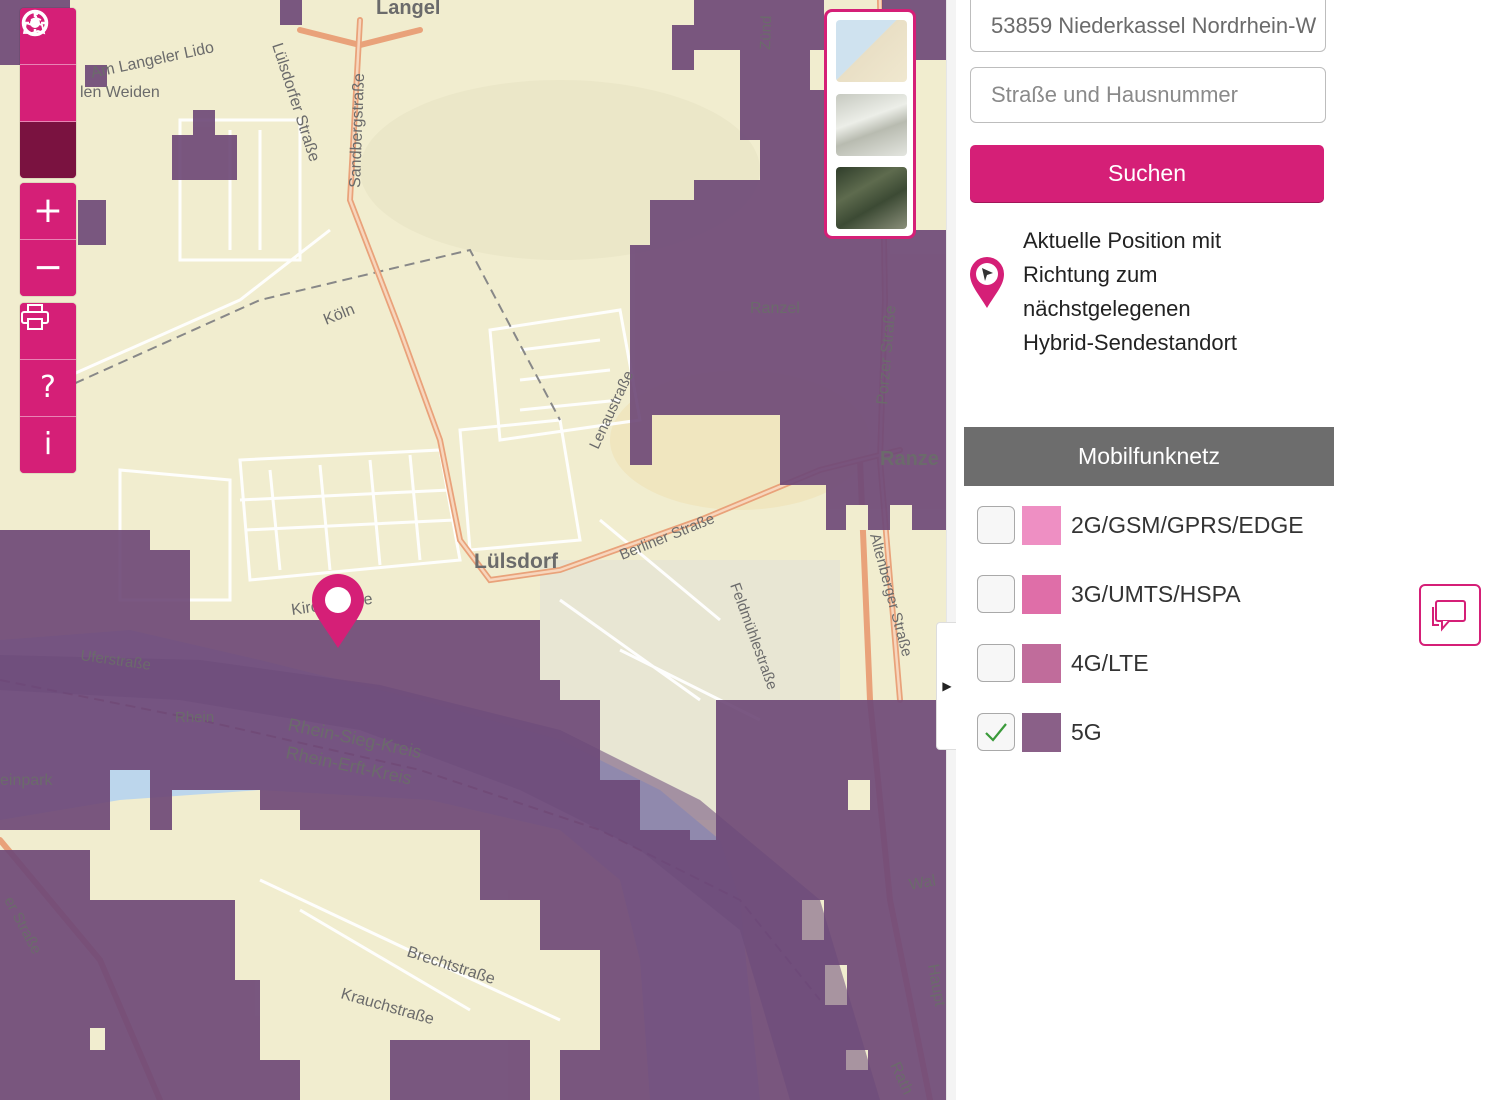 Image resolution: width=1503 pixels, height=1100 pixels. Describe the element at coordinates (1107, 308) in the screenshot. I see `position-line: nächstgelegenen` at that location.